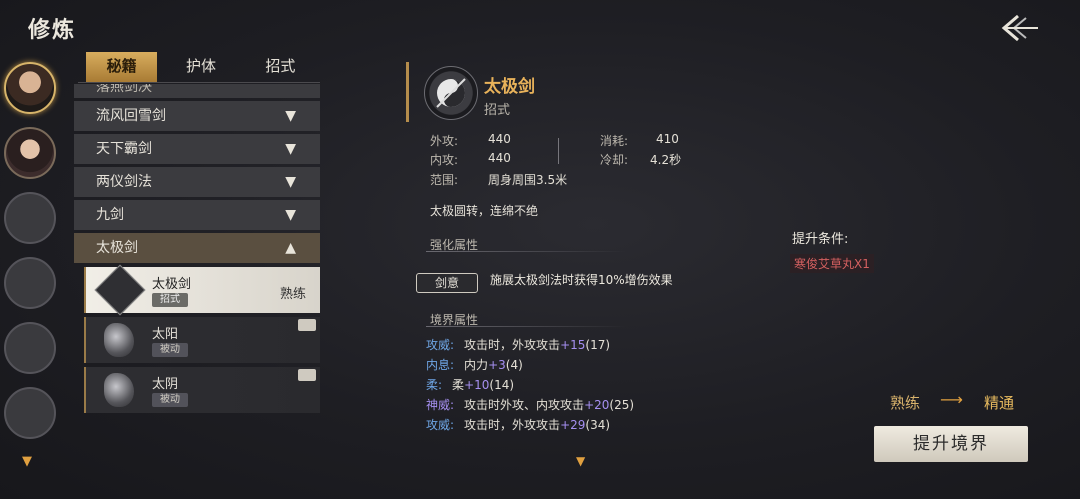  What do you see at coordinates (440, 405) in the screenshot?
I see `attr-key: 神威:` at bounding box center [440, 405].